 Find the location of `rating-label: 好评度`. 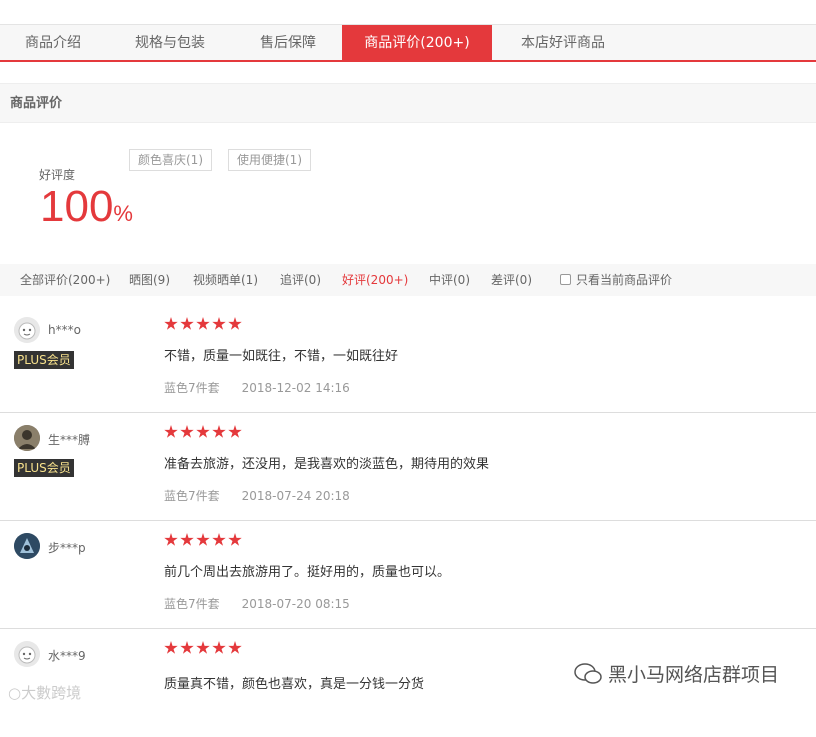

rating-label: 好评度 is located at coordinates (57, 175).